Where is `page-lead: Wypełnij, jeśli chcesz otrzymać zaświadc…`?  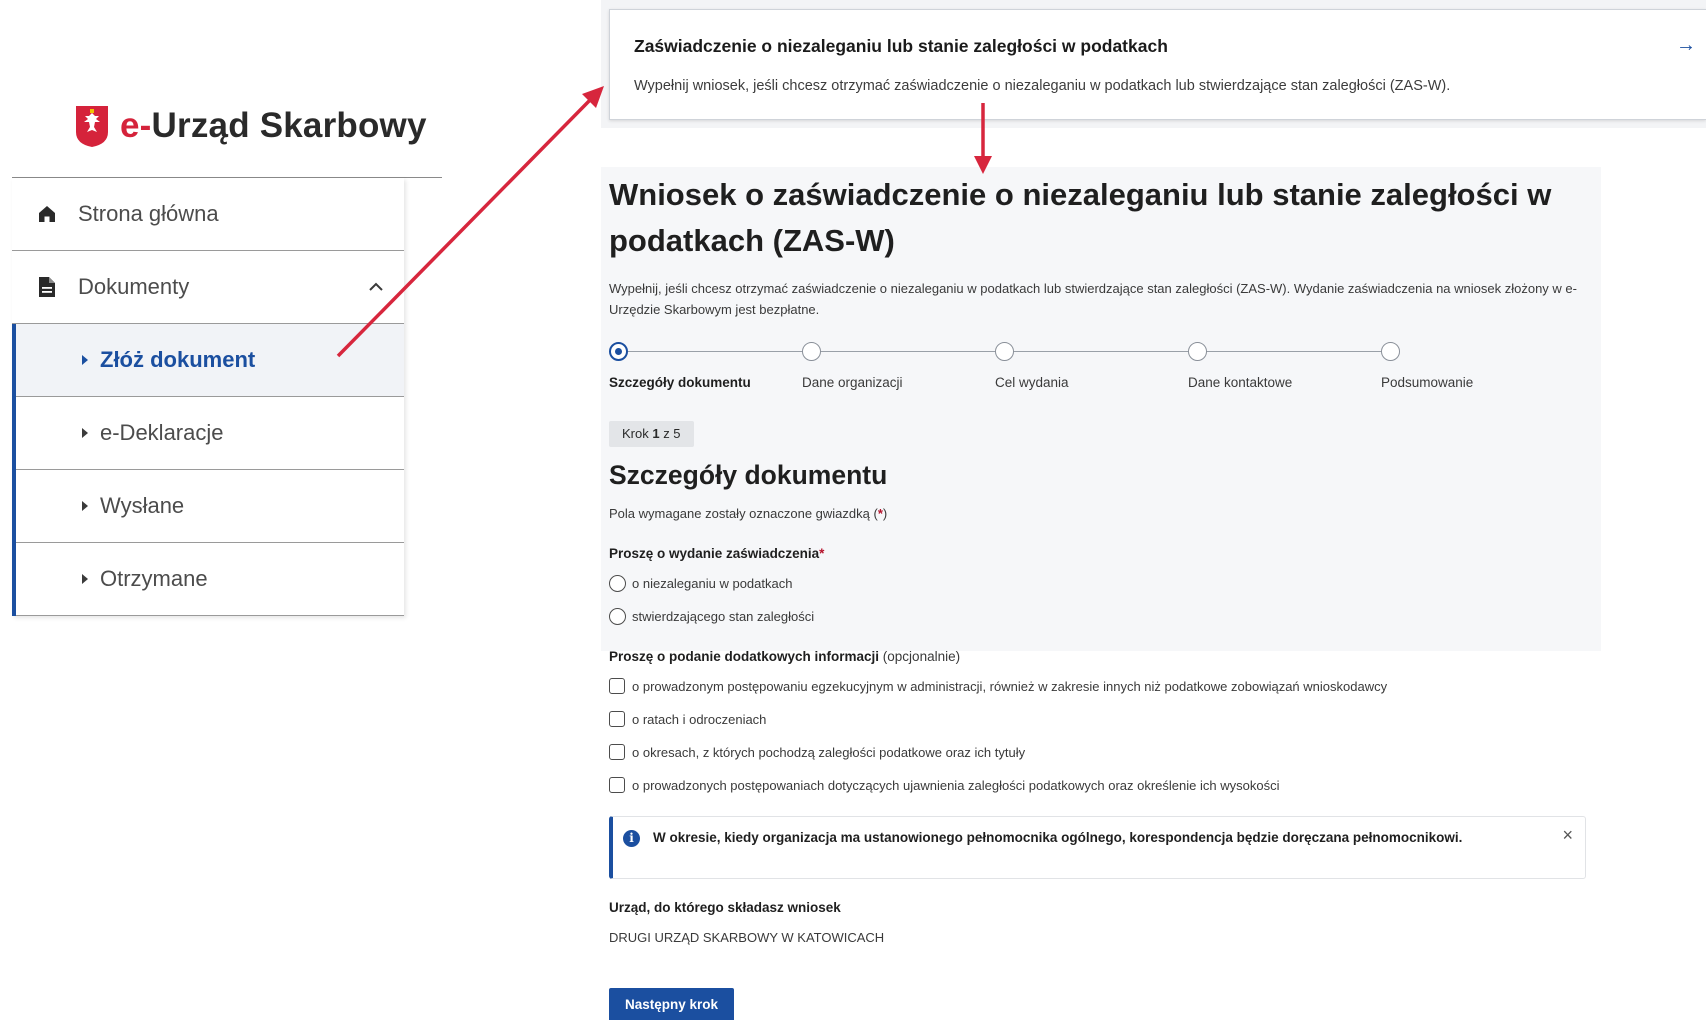
page-lead: Wypełnij, jeśli chcesz otrzymać zaświadc… is located at coordinates (1093, 299).